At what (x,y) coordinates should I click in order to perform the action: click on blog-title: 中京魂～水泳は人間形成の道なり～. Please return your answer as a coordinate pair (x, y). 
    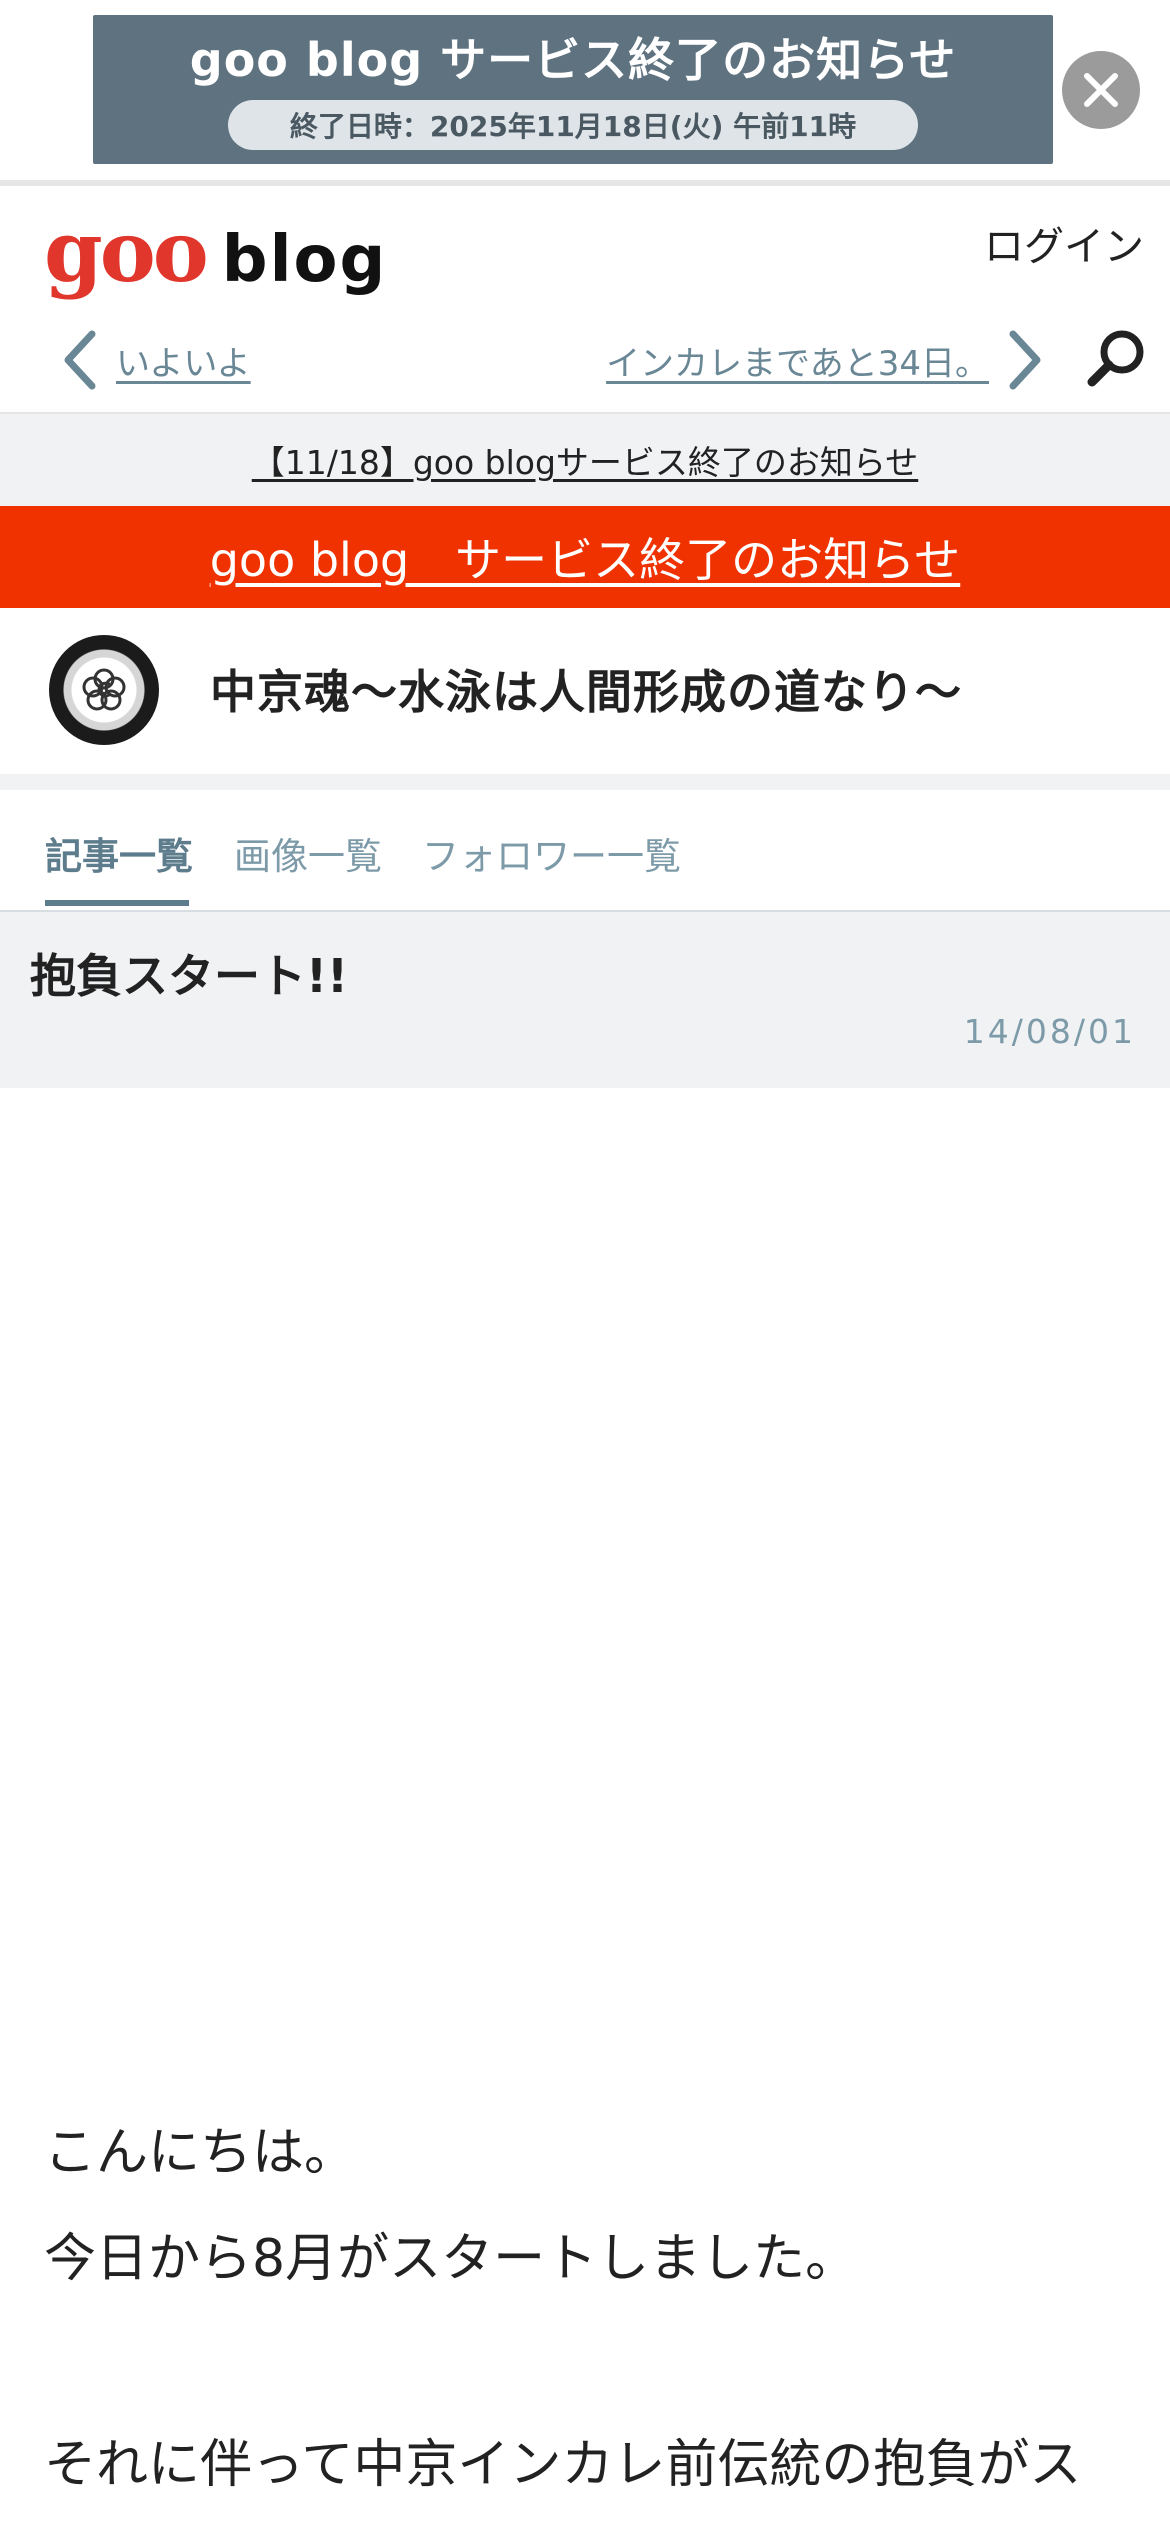
    Looking at the image, I should click on (586, 689).